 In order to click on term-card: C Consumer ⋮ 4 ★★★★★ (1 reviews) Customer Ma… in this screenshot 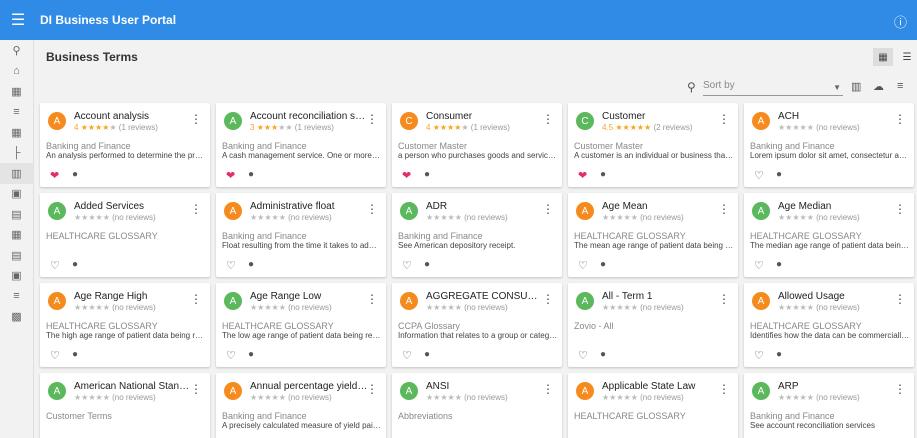, I will do `click(477, 145)`.